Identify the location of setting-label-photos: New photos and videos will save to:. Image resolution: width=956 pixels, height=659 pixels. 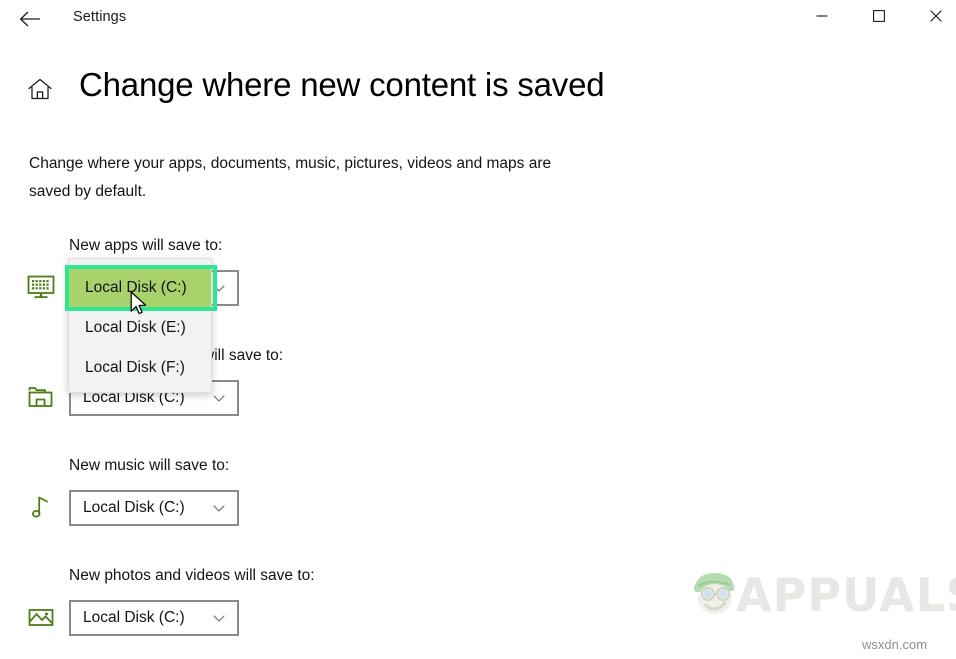
(192, 575).